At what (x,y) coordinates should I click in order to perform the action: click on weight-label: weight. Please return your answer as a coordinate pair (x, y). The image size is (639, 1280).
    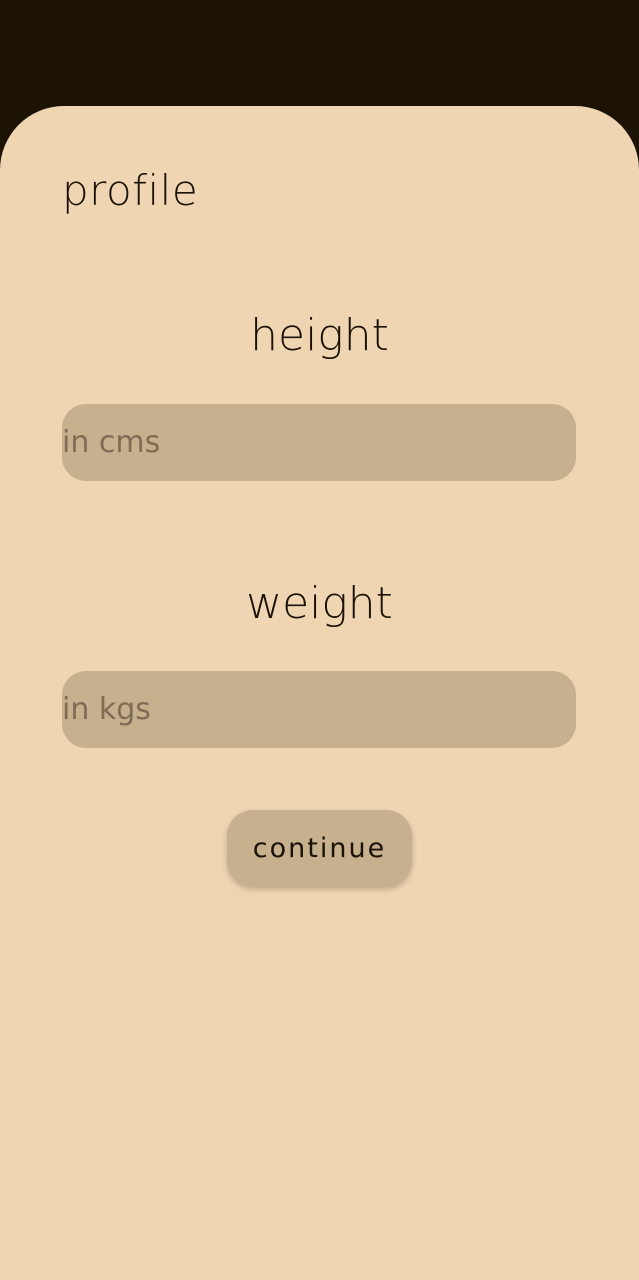
    Looking at the image, I should click on (319, 603).